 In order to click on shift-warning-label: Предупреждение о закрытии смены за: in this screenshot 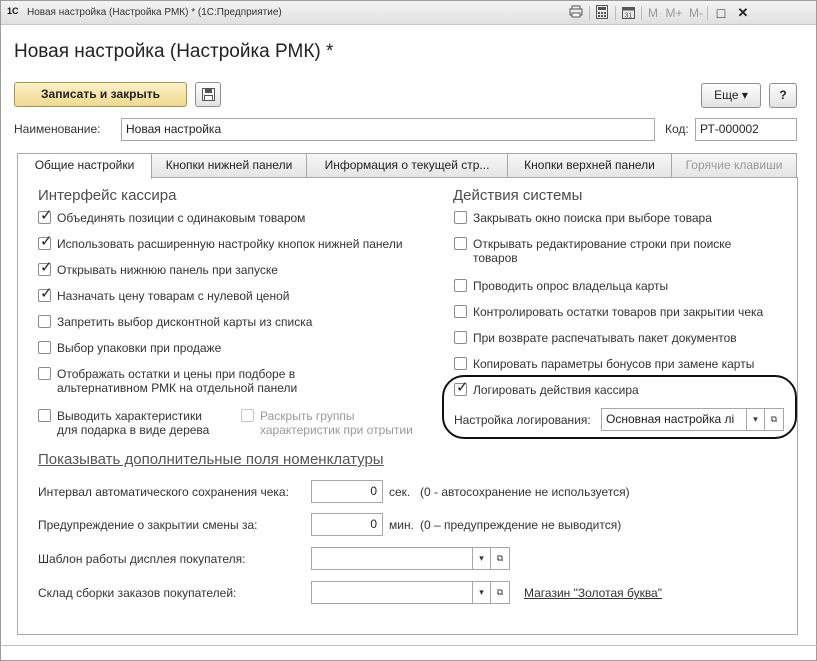, I will do `click(148, 525)`.